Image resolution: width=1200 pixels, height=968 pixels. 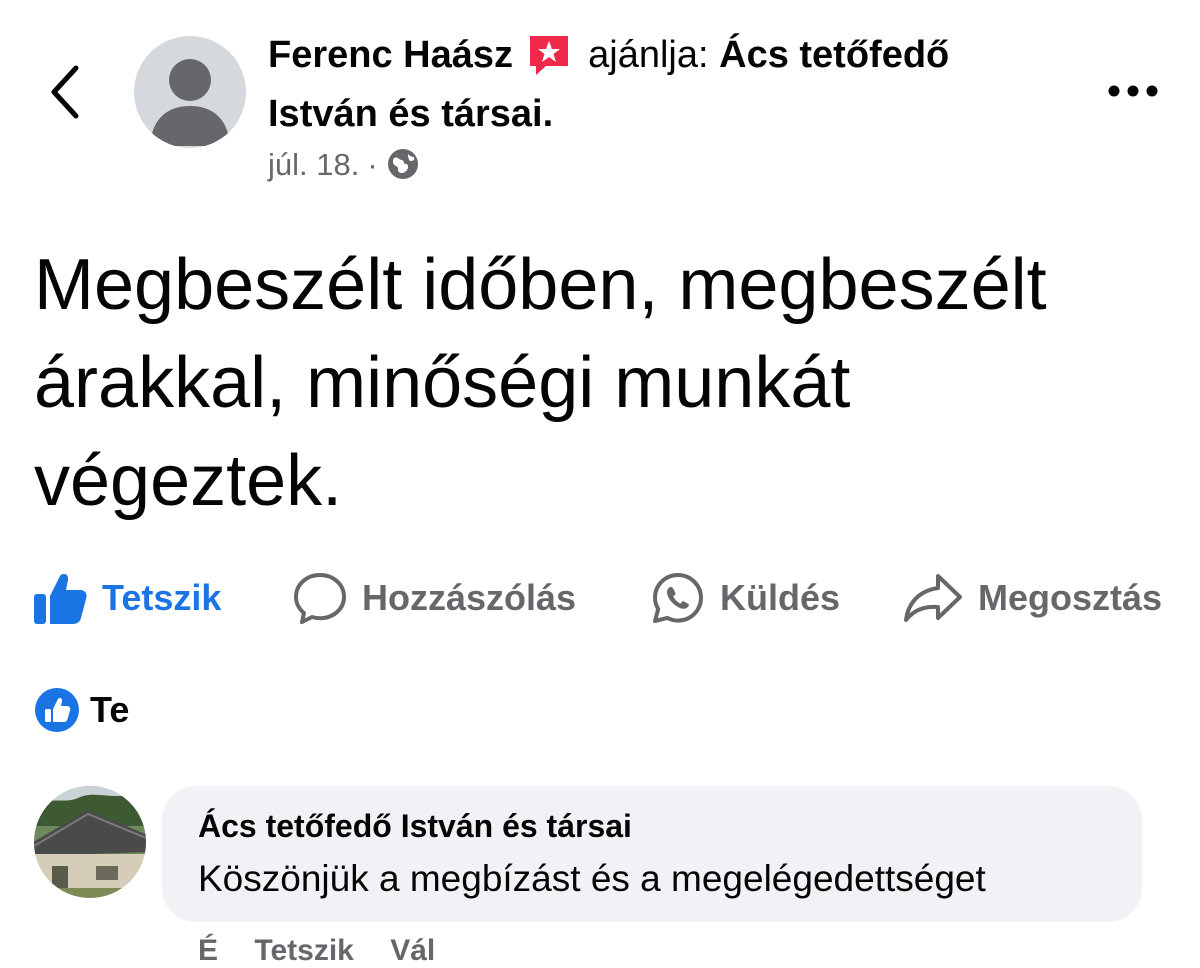 I want to click on comment-like-link: Tetszik, so click(x=303, y=950).